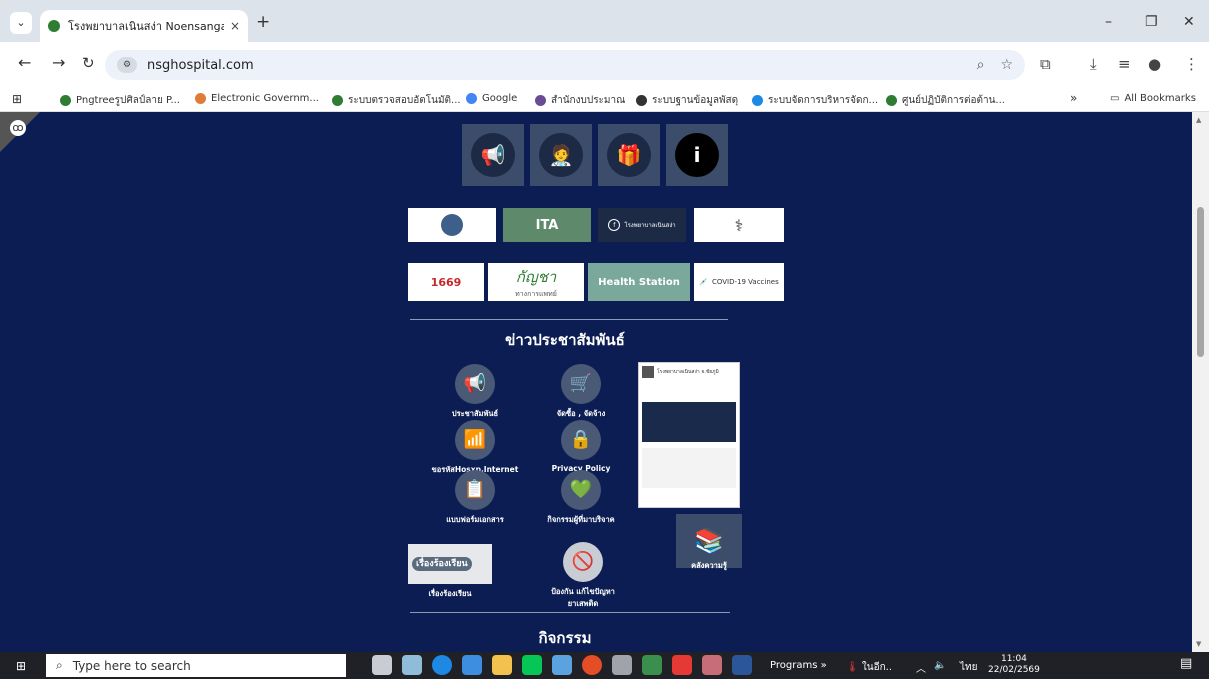 This screenshot has width=1209, height=679. Describe the element at coordinates (547, 225) in the screenshot. I see `banner-ita: ITA` at that location.